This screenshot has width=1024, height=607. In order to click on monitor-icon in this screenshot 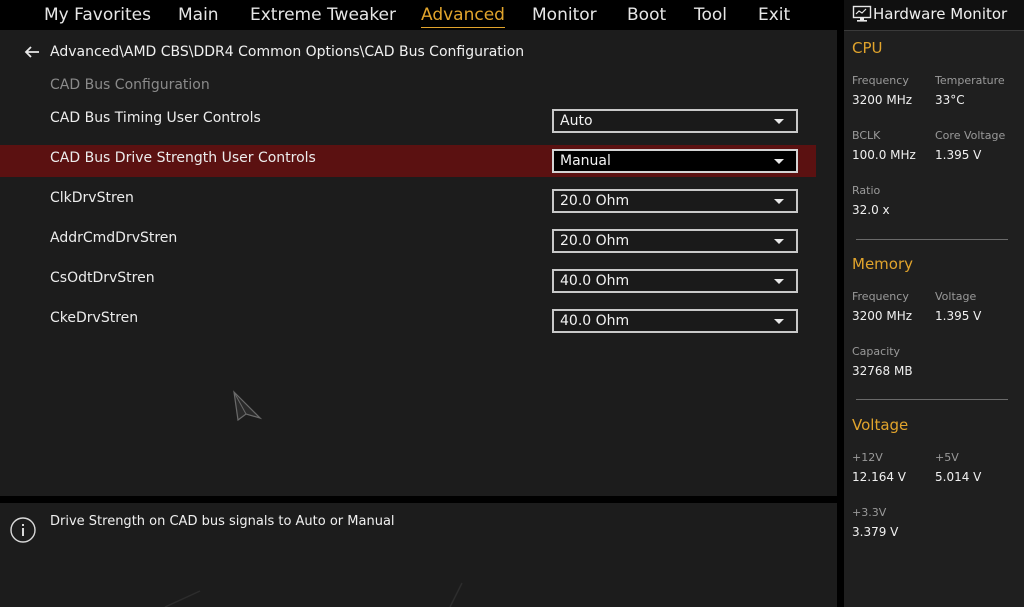, I will do `click(862, 13)`.